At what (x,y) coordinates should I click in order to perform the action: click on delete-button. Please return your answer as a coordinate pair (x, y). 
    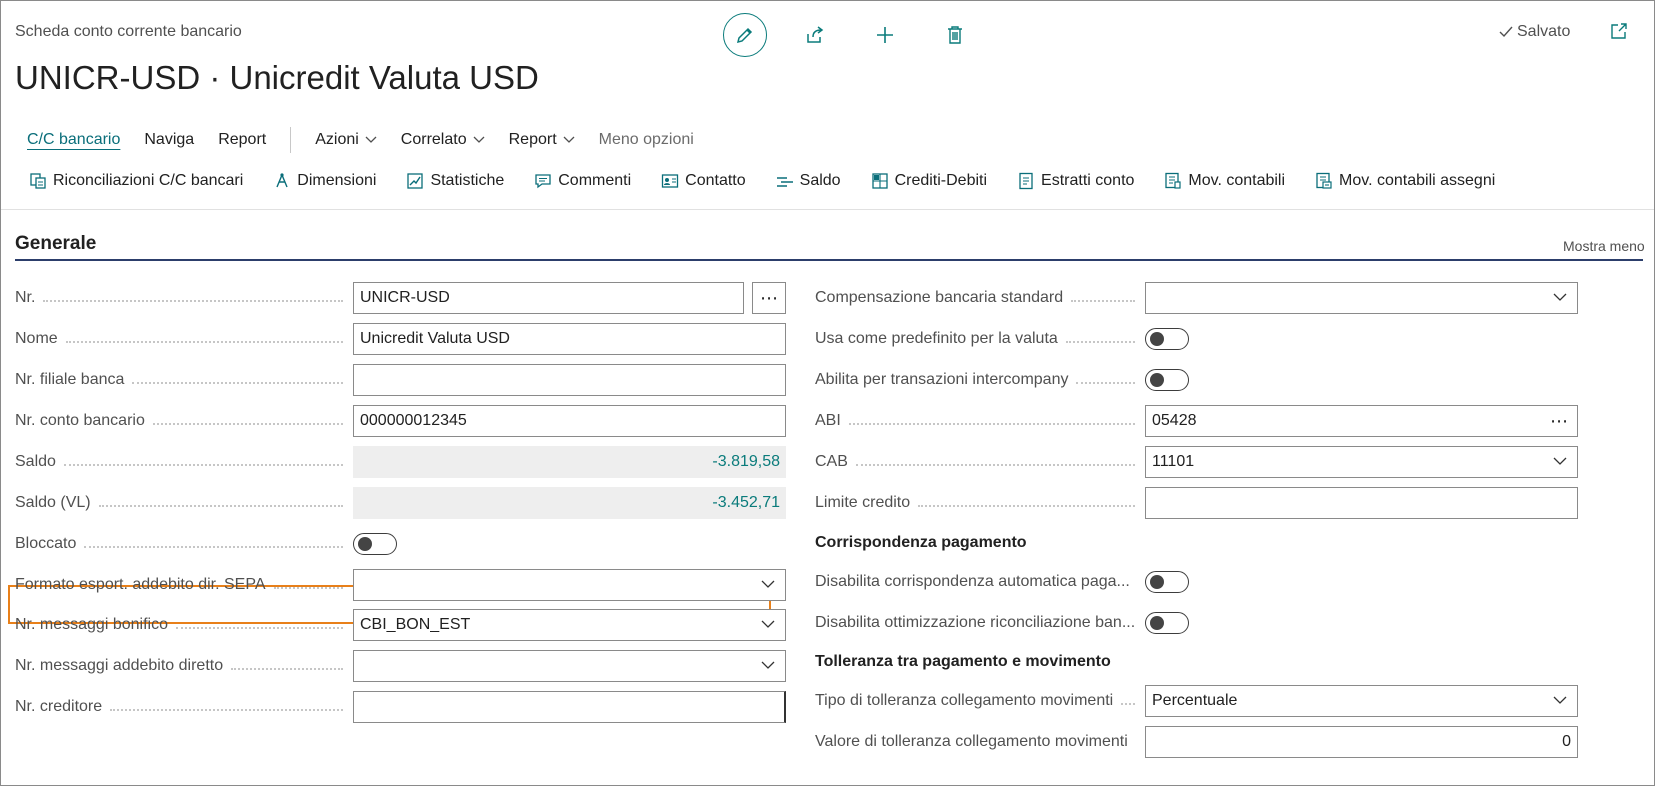
    Looking at the image, I should click on (955, 35).